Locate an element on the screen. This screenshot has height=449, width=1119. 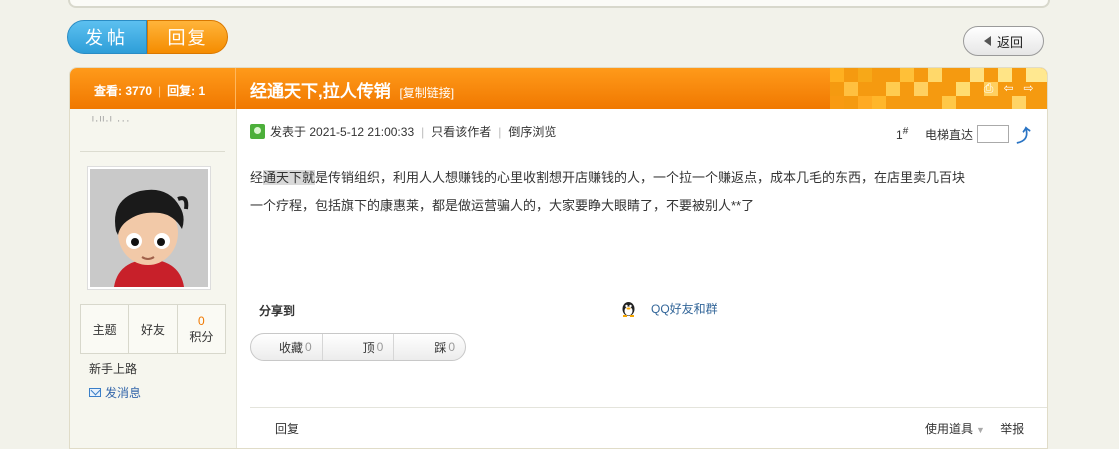
downvote-button: 踩0 is located at coordinates (429, 347).